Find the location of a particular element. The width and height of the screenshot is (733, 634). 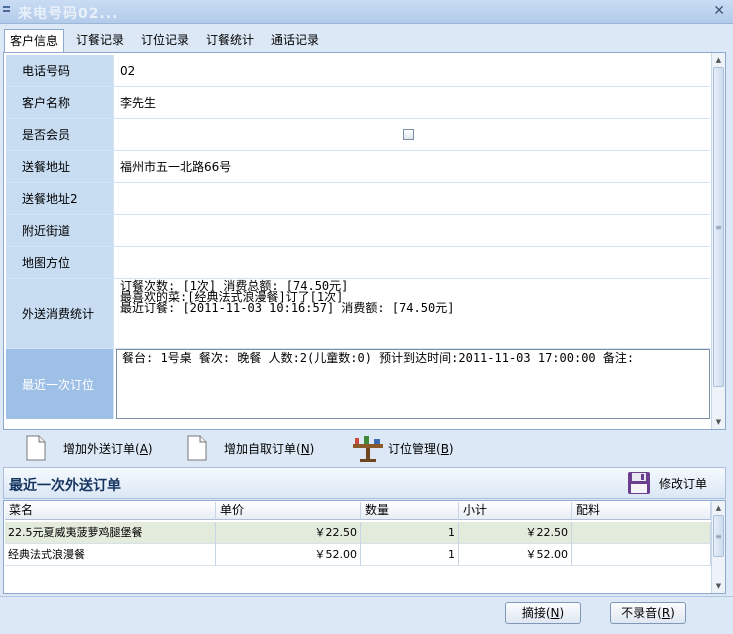

street-row: 附近街道 is located at coordinates (358, 231).